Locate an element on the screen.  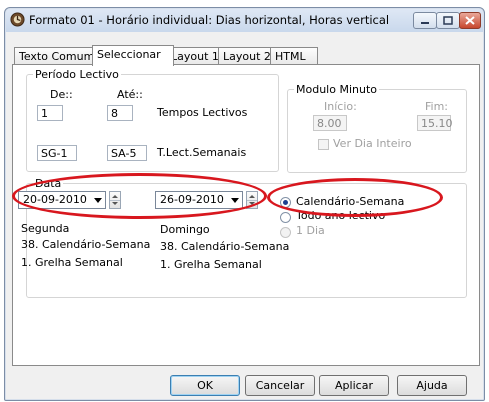
radio-1-dia-label: 1 Dia is located at coordinates (310, 230).